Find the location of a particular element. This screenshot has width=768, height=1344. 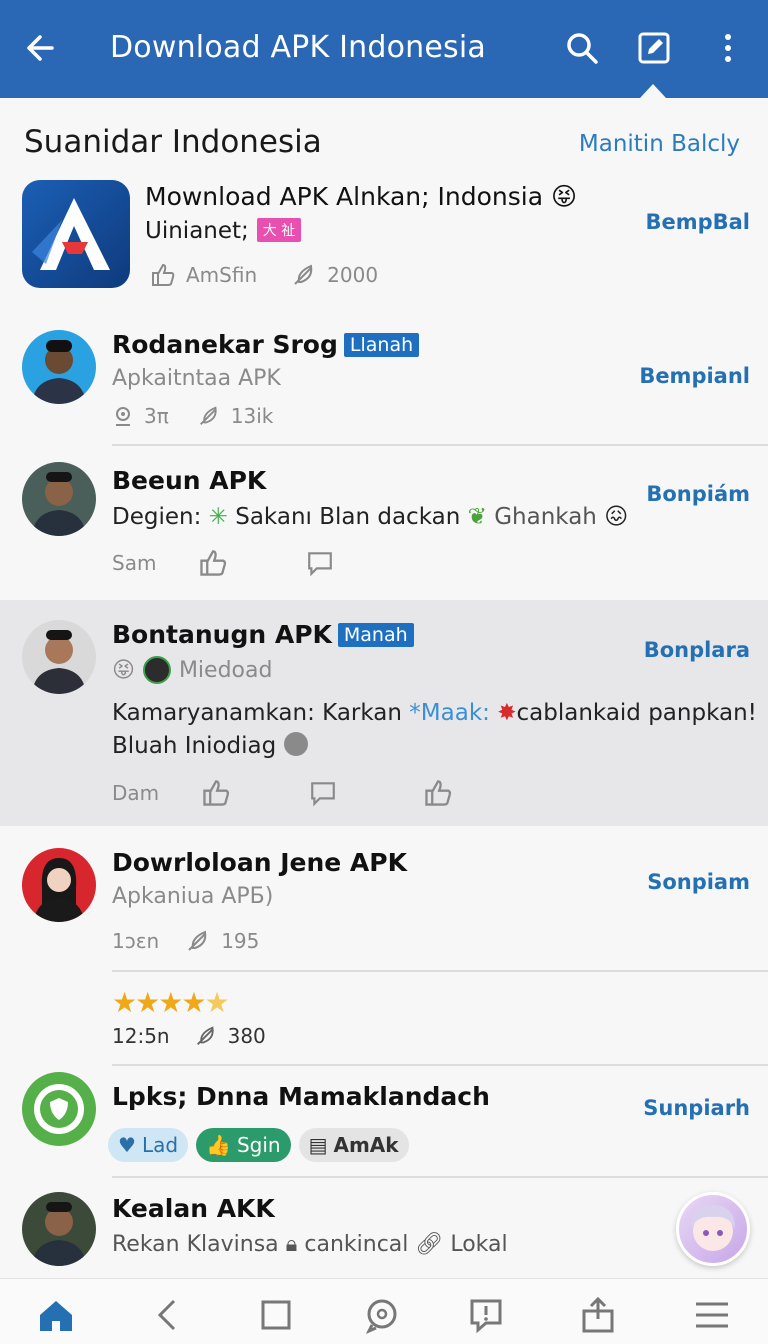

post-body-prefix: Degien: is located at coordinates (157, 517).